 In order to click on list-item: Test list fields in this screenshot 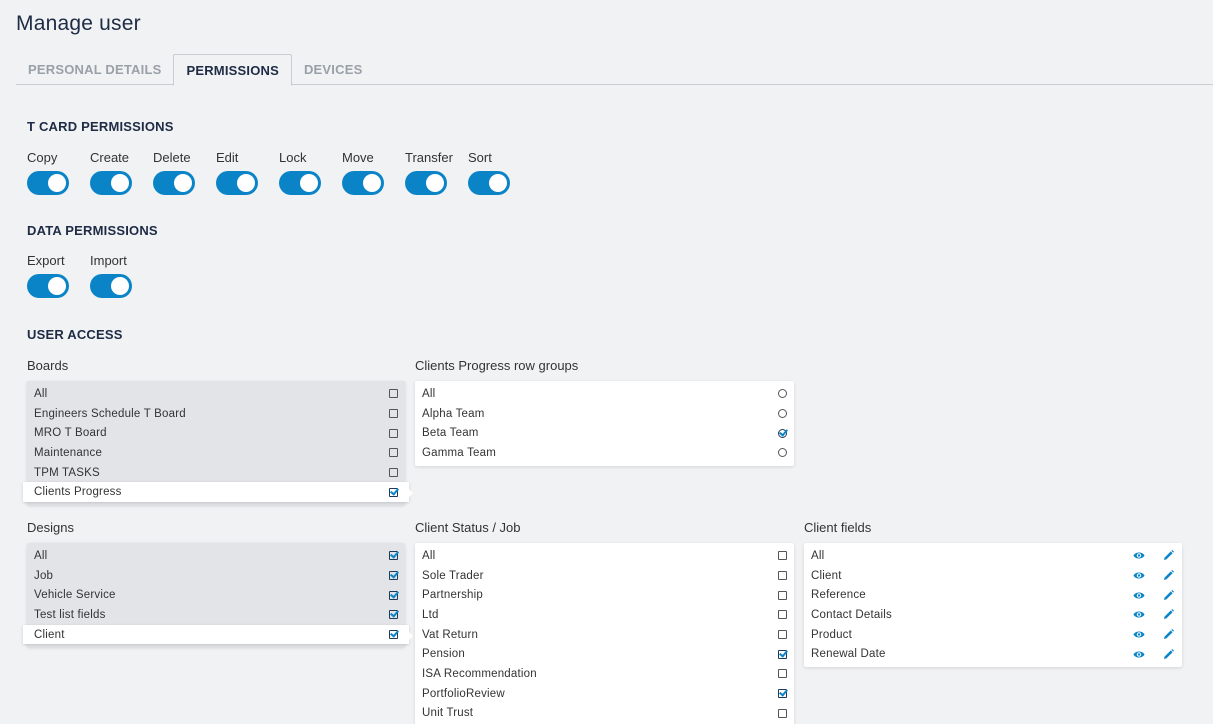, I will do `click(216, 615)`.